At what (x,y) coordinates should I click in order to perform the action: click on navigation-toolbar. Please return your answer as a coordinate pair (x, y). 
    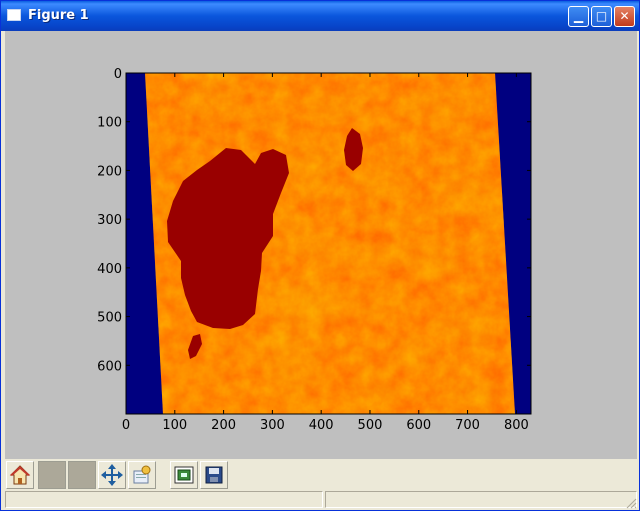
    Looking at the image, I should click on (321, 475).